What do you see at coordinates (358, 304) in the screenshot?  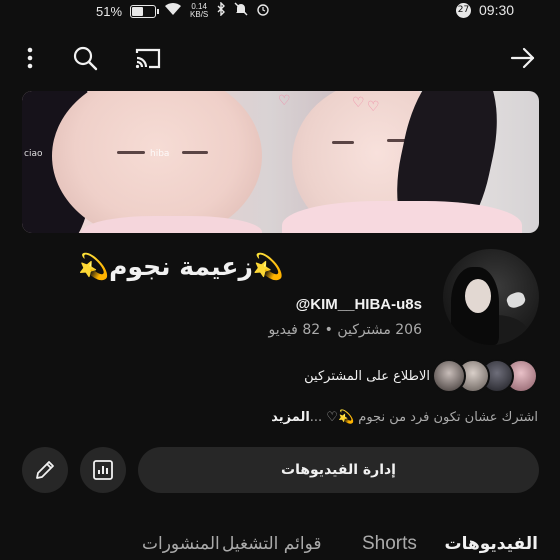 I see `channel-handle: @KIM__HIBA-u8s` at bounding box center [358, 304].